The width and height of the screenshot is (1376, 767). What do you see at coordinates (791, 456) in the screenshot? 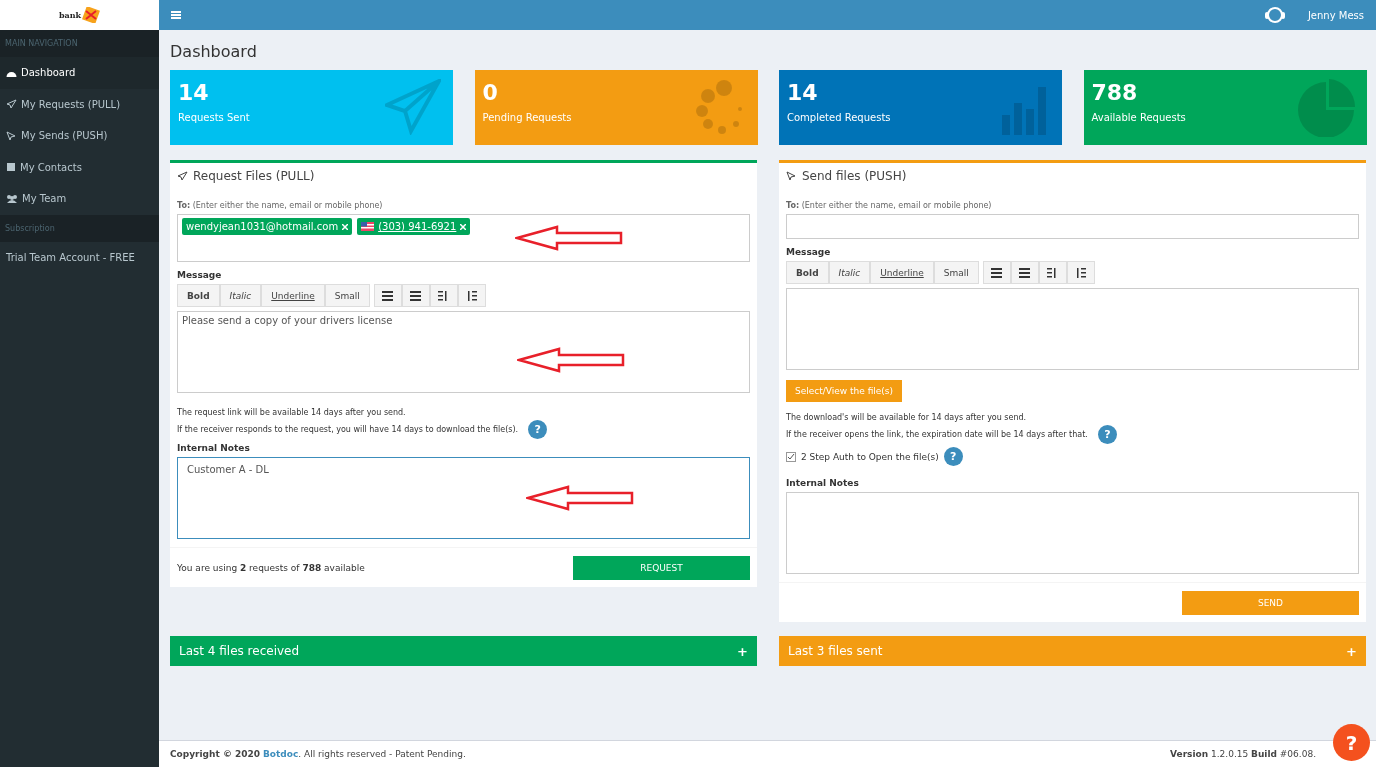
I see `checkbox` at bounding box center [791, 456].